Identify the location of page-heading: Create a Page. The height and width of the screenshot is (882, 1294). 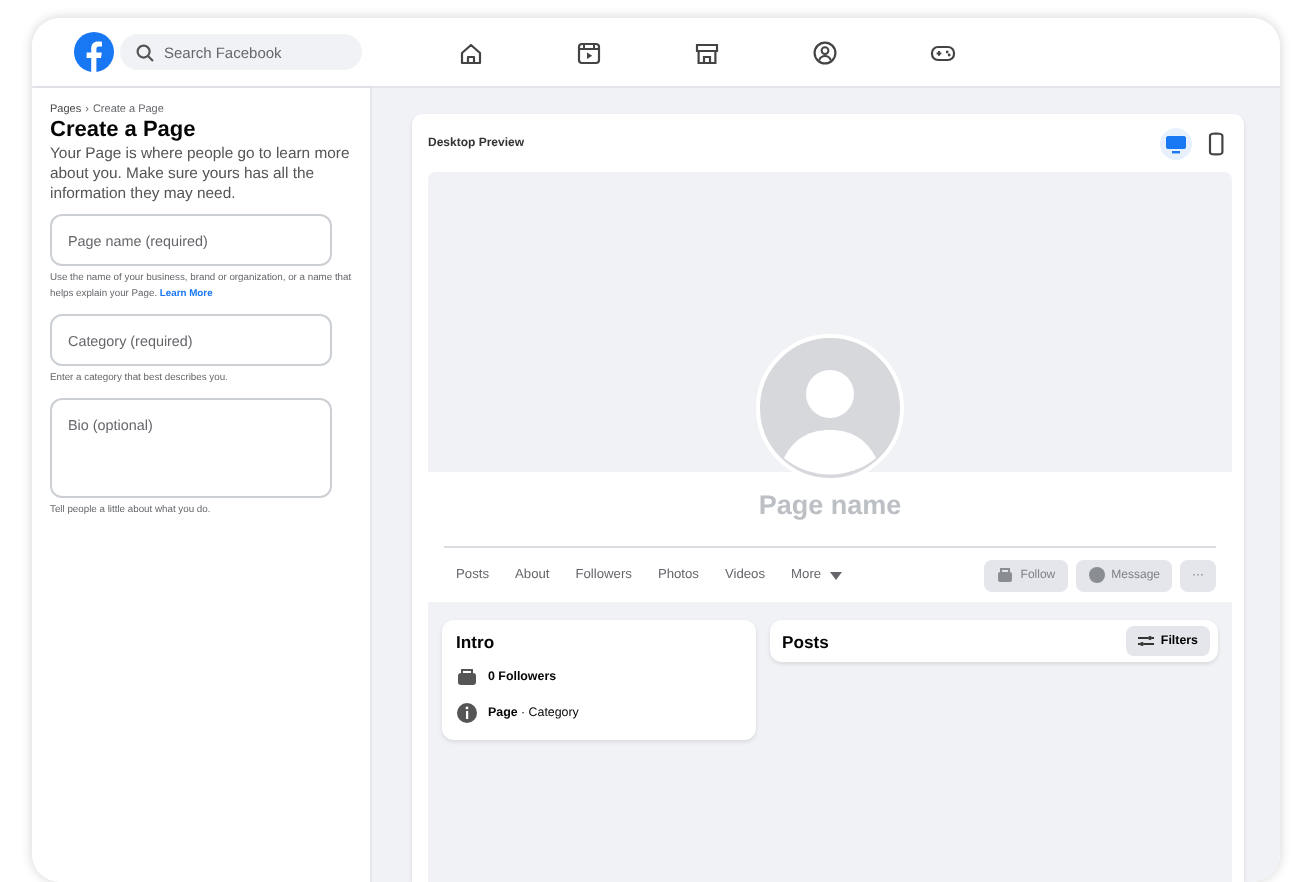
(124, 130).